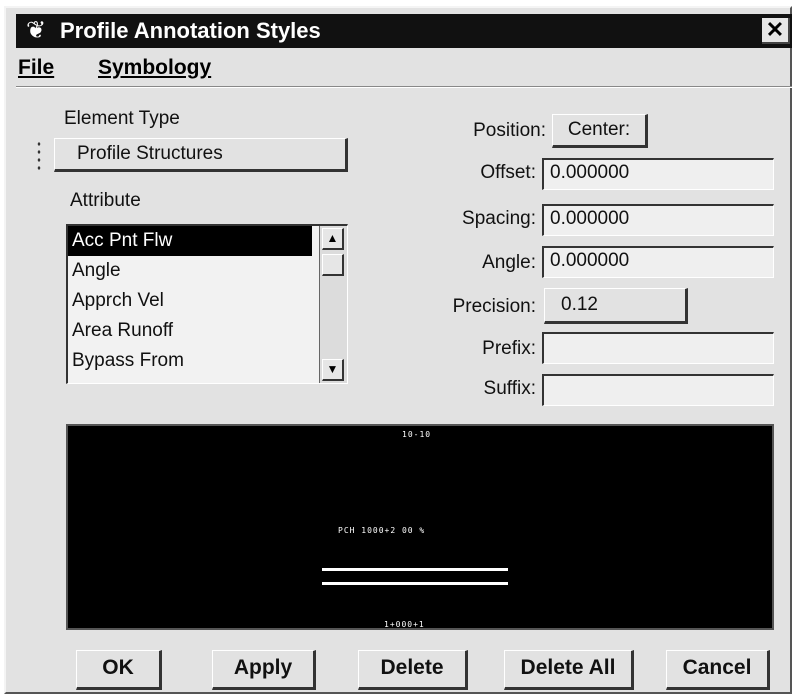 The width and height of the screenshot is (794, 696). What do you see at coordinates (190, 271) in the screenshot?
I see `list-item: Angle` at bounding box center [190, 271].